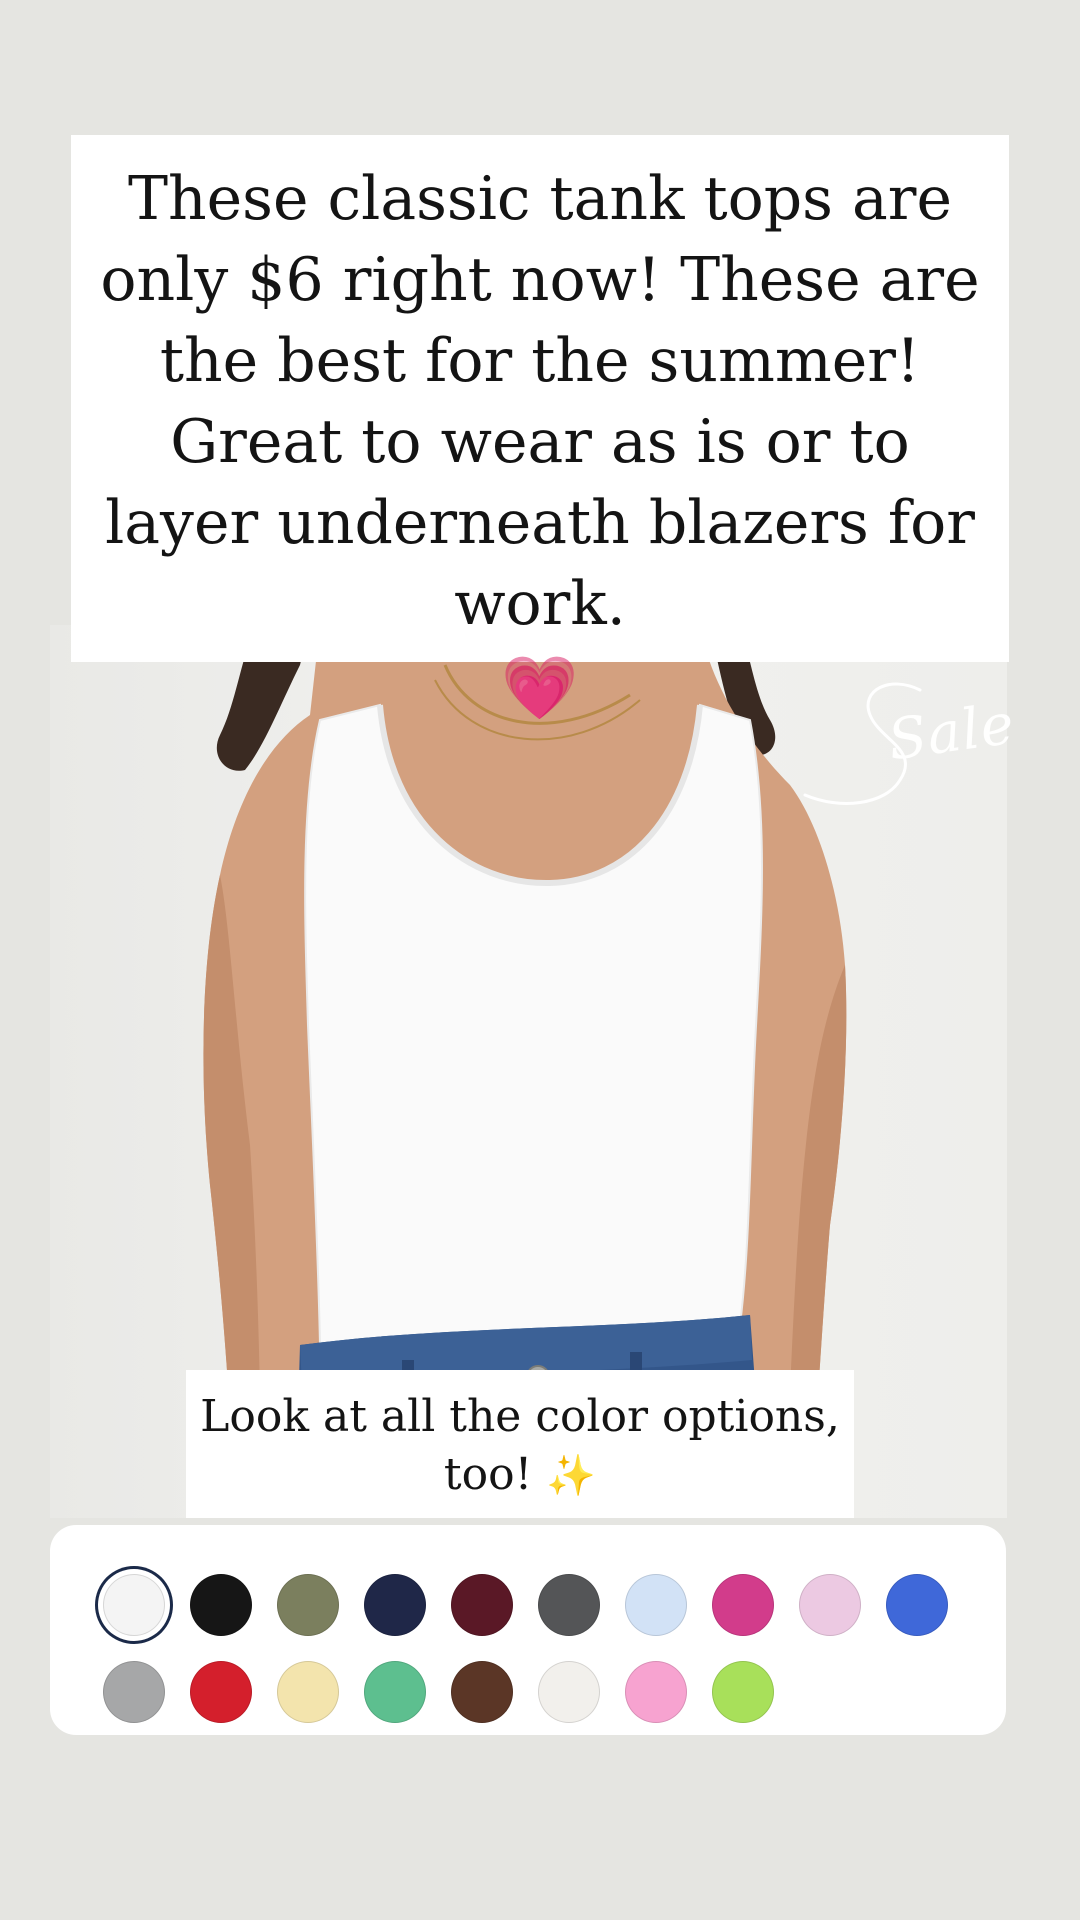 This screenshot has height=1920, width=1080. I want to click on caption-bottom-line2: too! ✨, so click(520, 1475).